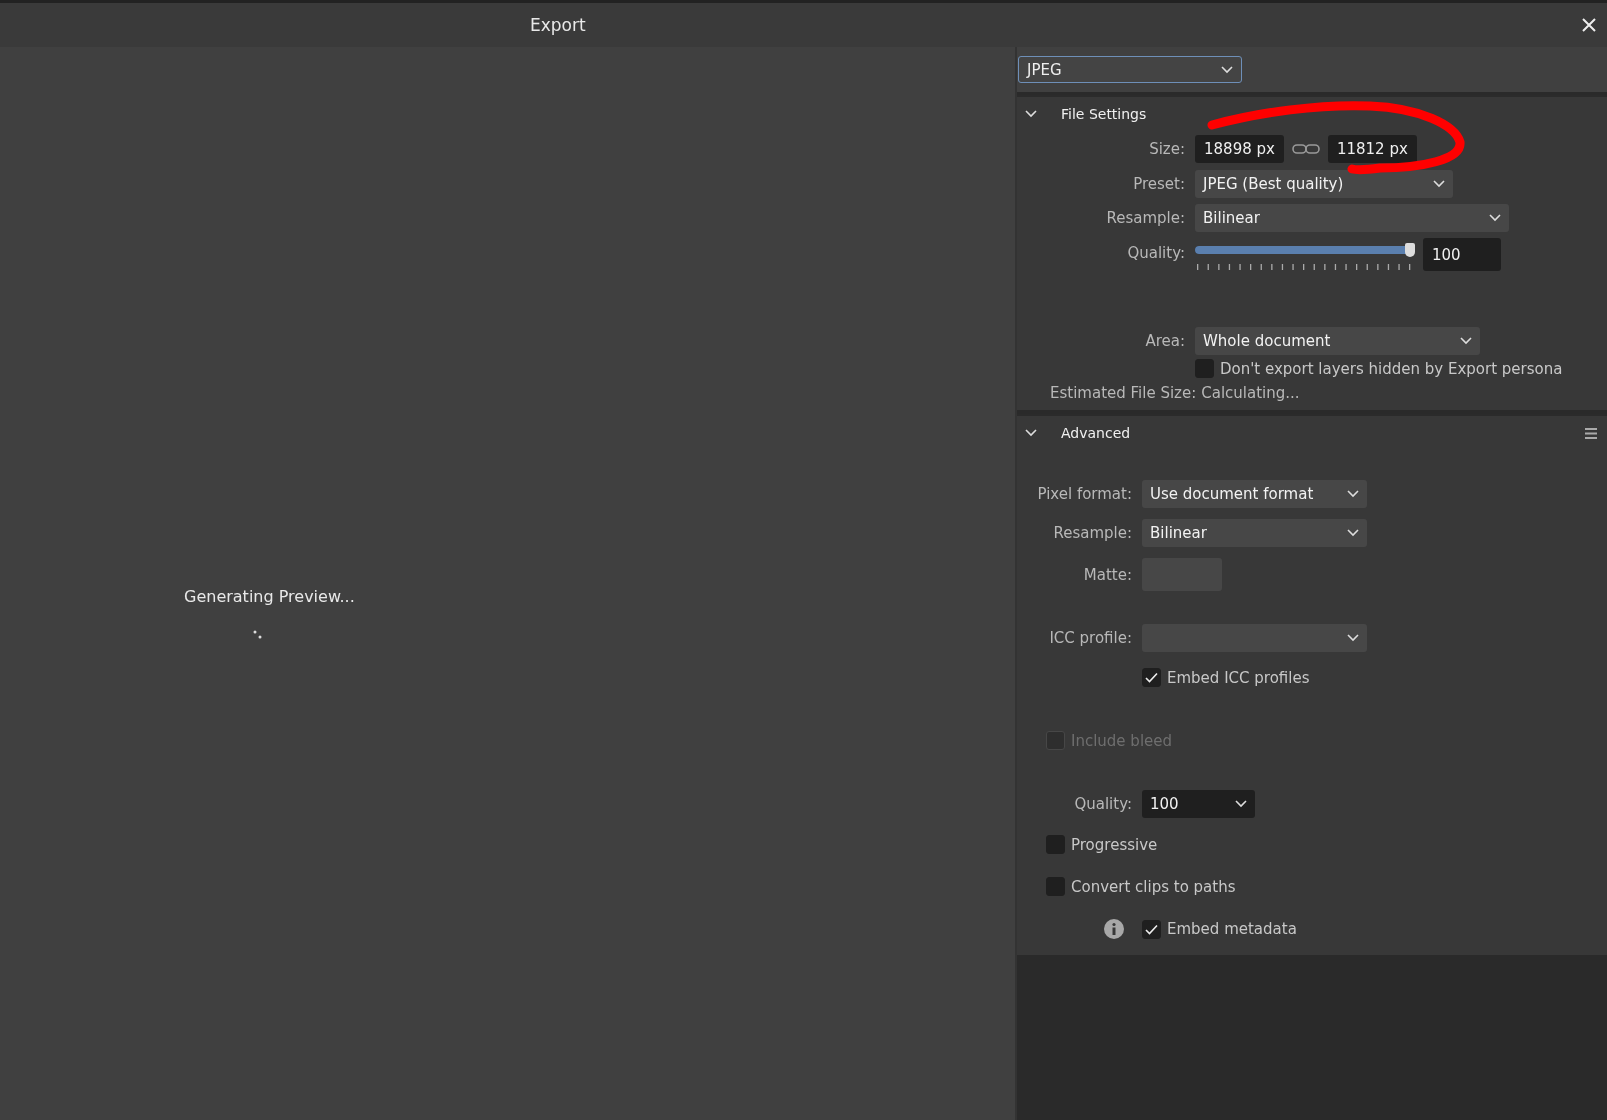 The height and width of the screenshot is (1120, 1607). I want to click on checkbox-label: Progressive, so click(1114, 844).